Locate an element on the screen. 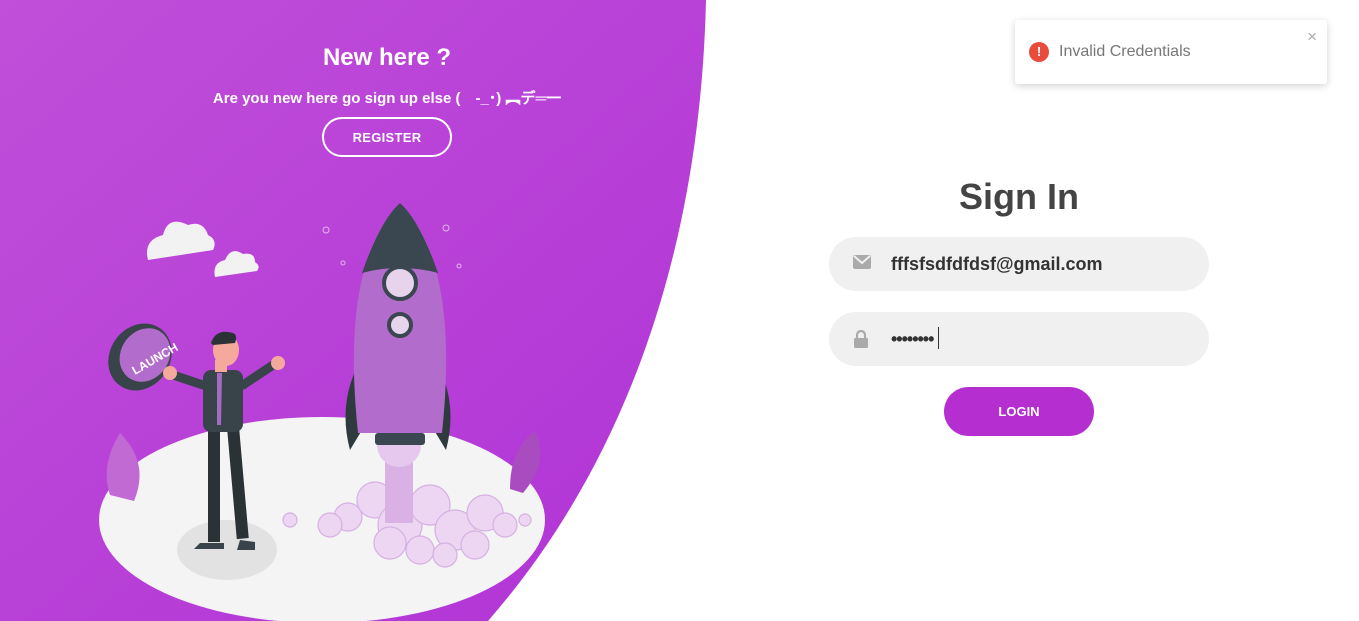  error-toast: ! Invalid Credentials × is located at coordinates (1171, 52).